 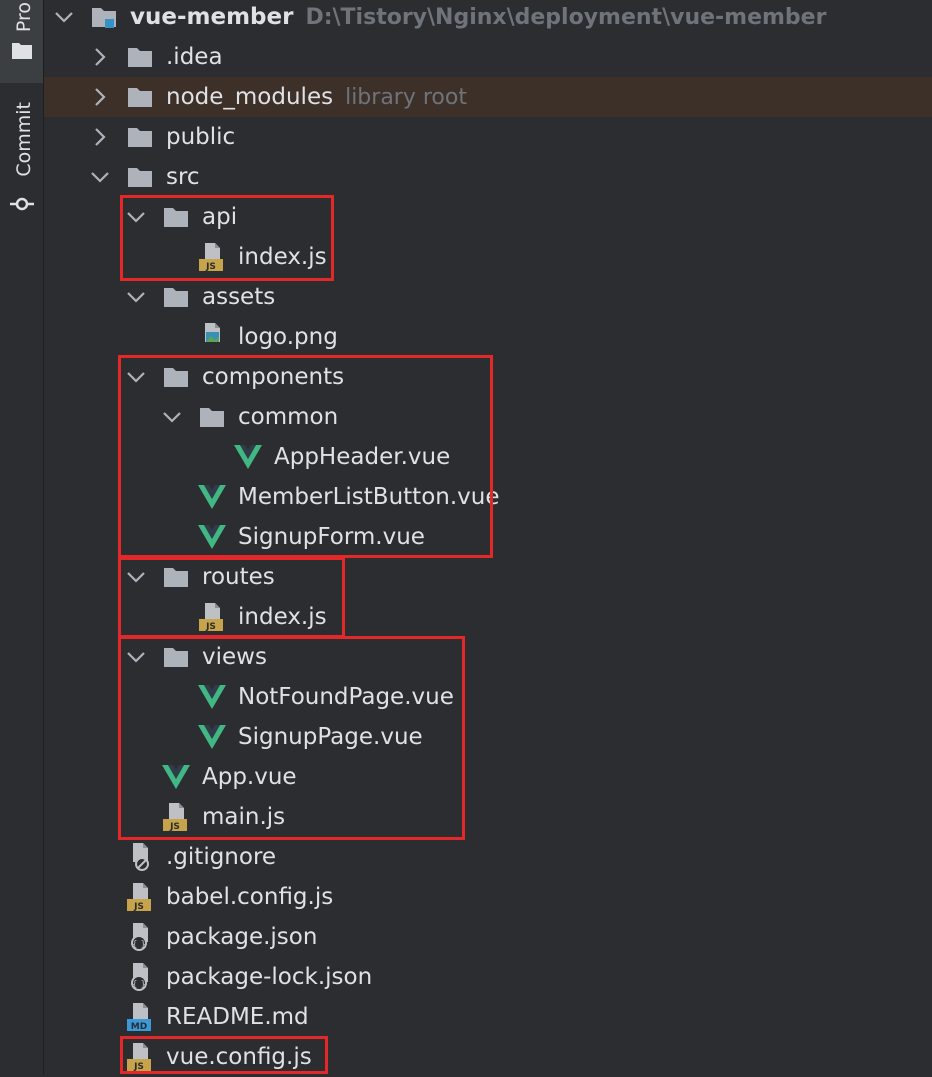 What do you see at coordinates (249, 777) in the screenshot?
I see `tree-item-label: App.vue` at bounding box center [249, 777].